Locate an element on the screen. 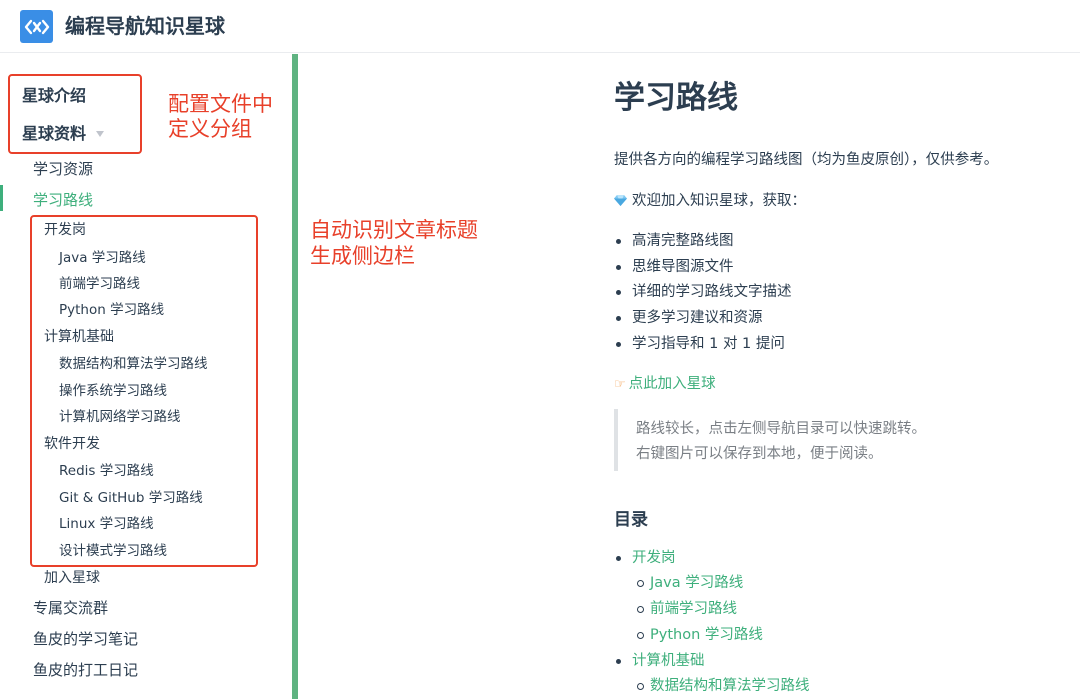 This screenshot has height=699, width=1080. sidebar-item-diary: 鱼皮的打工日记 is located at coordinates (85, 670).